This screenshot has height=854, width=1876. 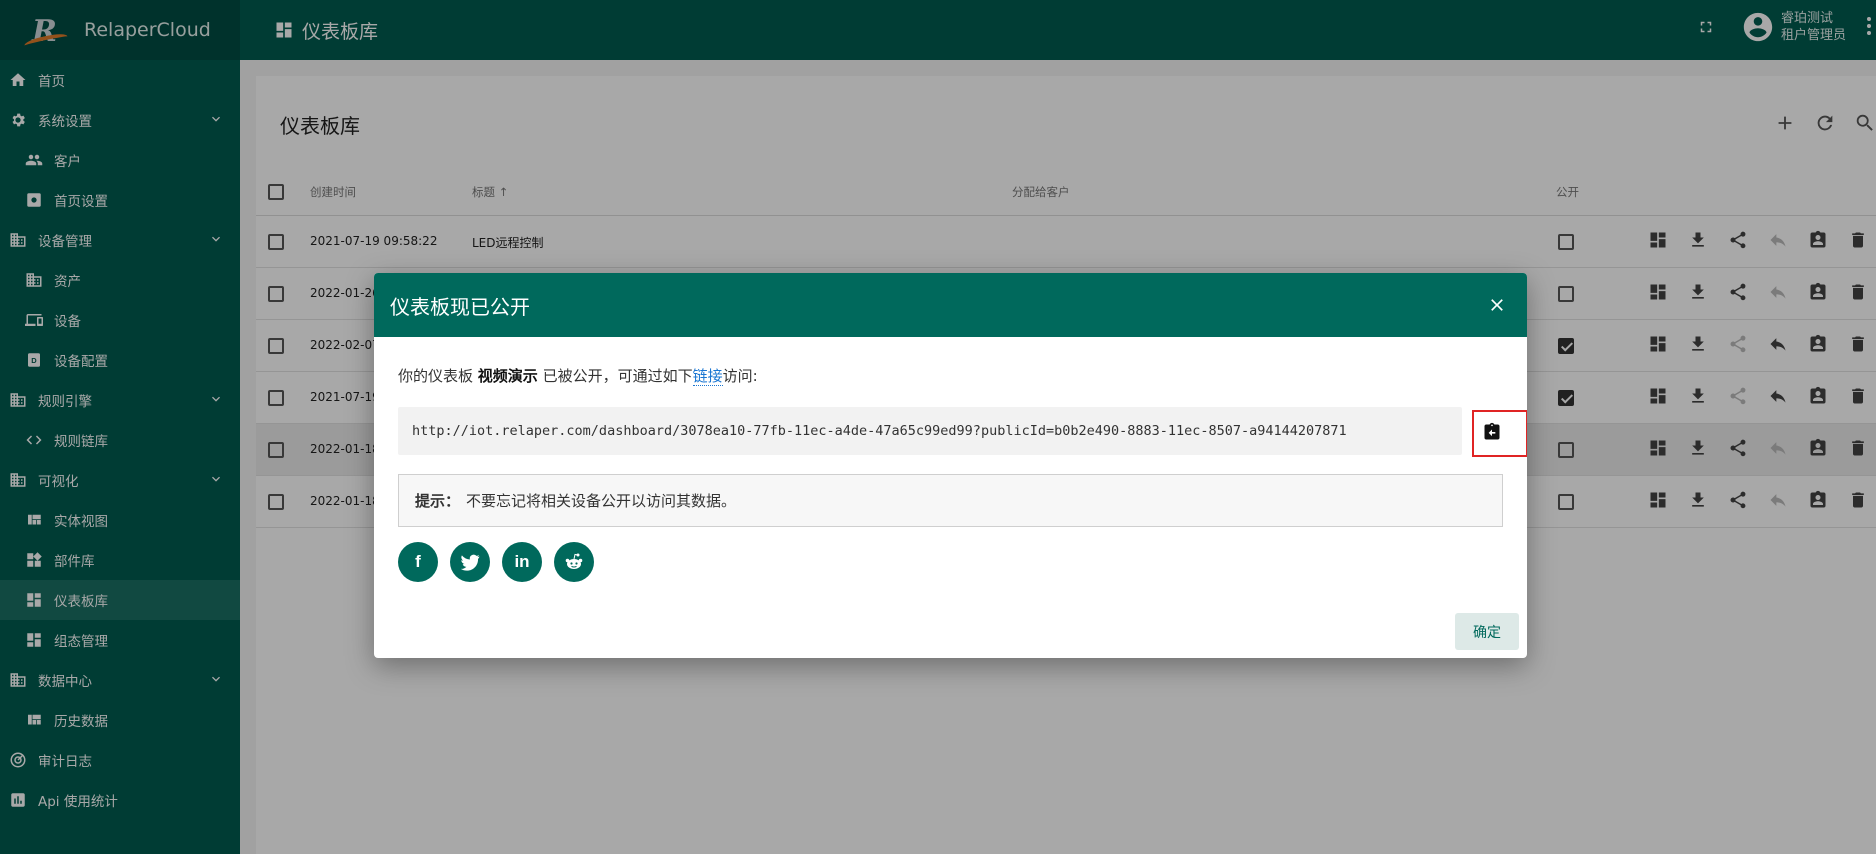 I want to click on dialog-header: 仪表板现已公开, so click(x=950, y=305).